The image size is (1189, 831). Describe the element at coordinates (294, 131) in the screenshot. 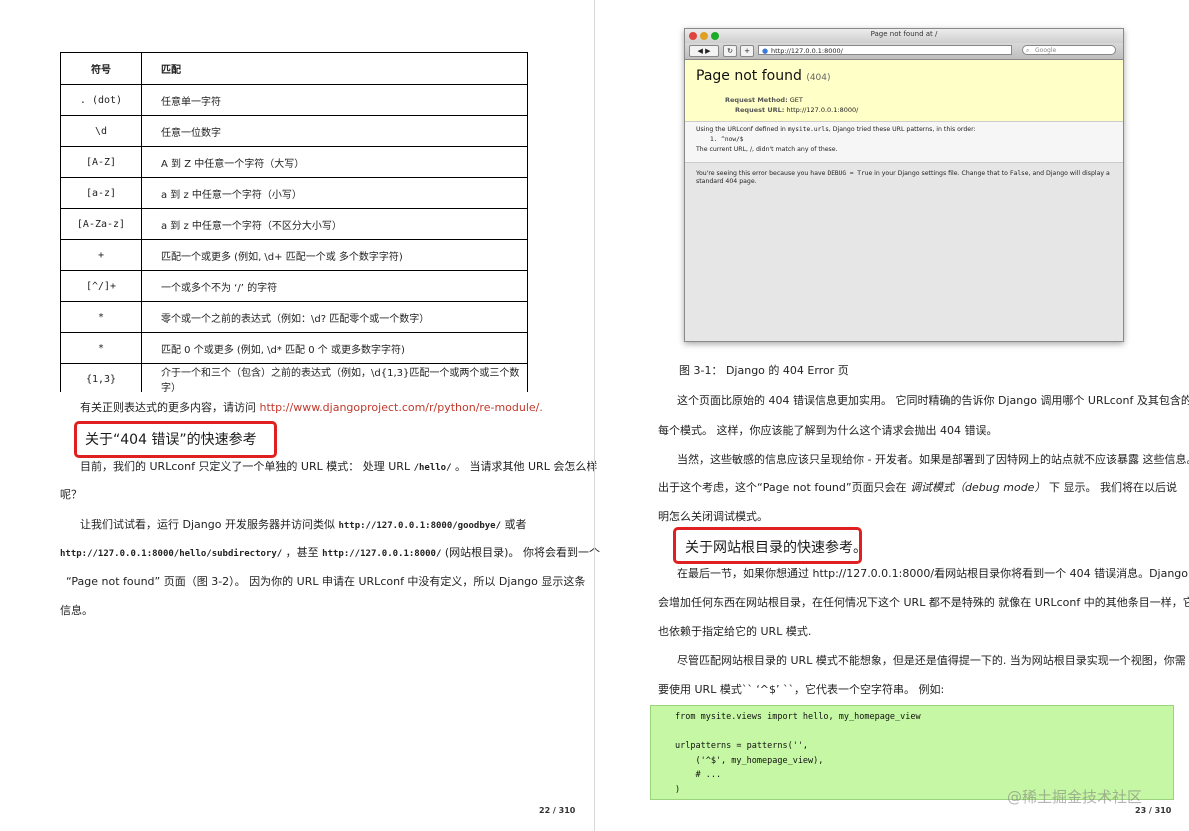

I see `table-row: \d 任意一位数字` at that location.